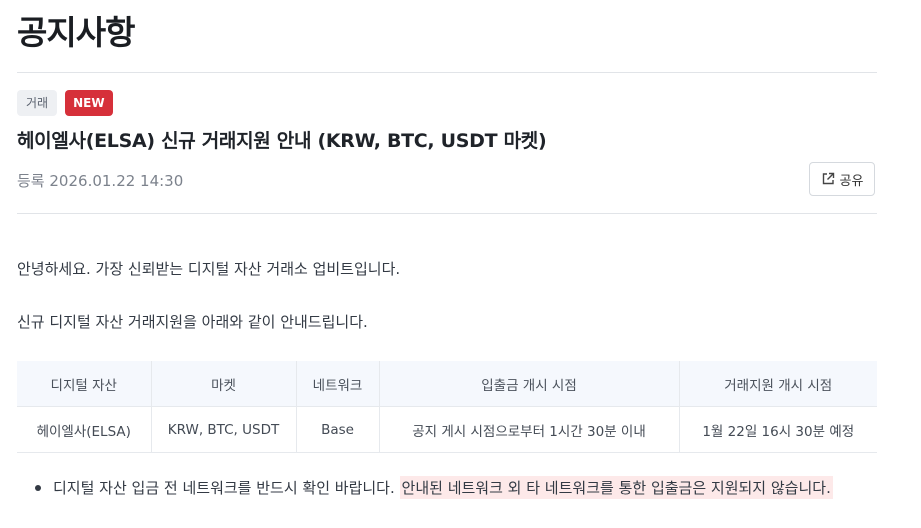 The width and height of the screenshot is (921, 528). I want to click on page-title: 공지사항, so click(76, 32).